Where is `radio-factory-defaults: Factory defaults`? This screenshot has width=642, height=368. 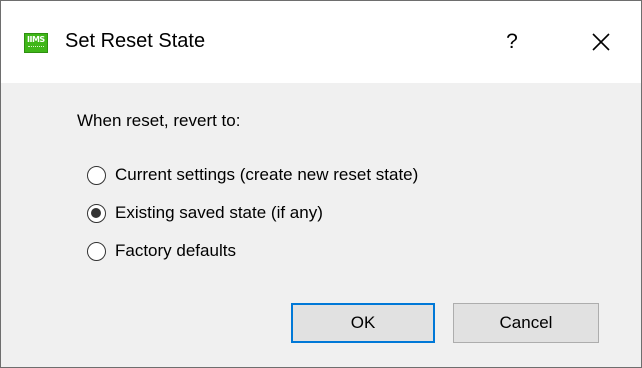 radio-factory-defaults: Factory defaults is located at coordinates (161, 251).